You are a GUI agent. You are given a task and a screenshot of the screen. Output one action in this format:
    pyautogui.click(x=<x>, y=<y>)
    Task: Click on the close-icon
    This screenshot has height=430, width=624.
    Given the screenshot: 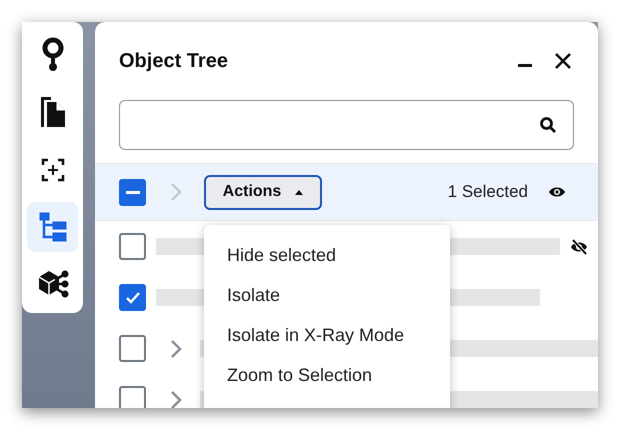 What is the action you would take?
    pyautogui.click(x=563, y=61)
    